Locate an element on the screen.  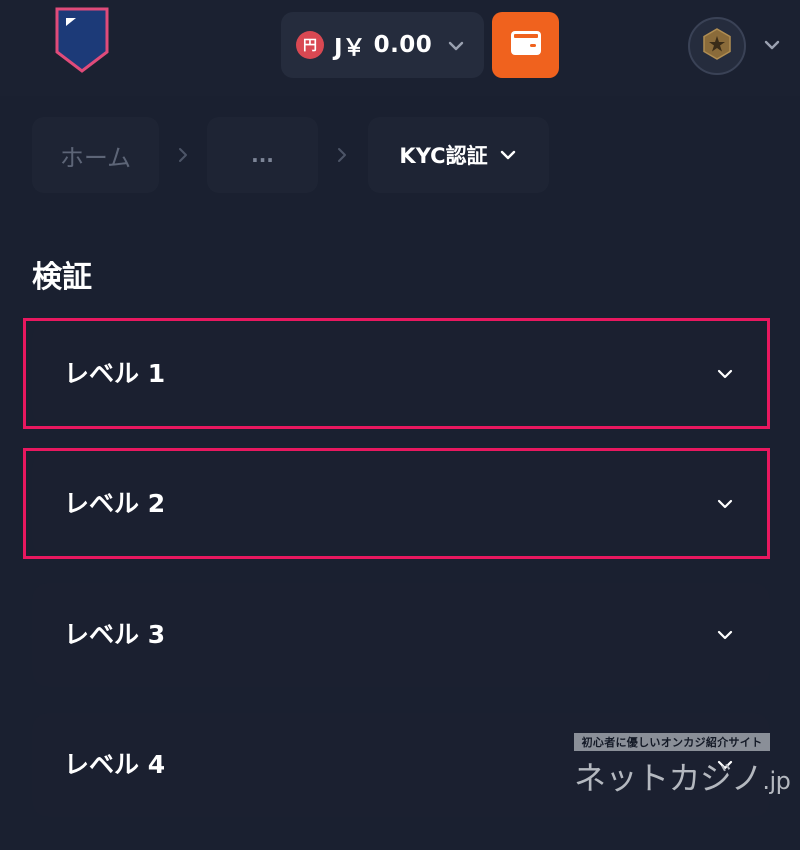
breadcrumb-home: ホーム is located at coordinates (95, 155).